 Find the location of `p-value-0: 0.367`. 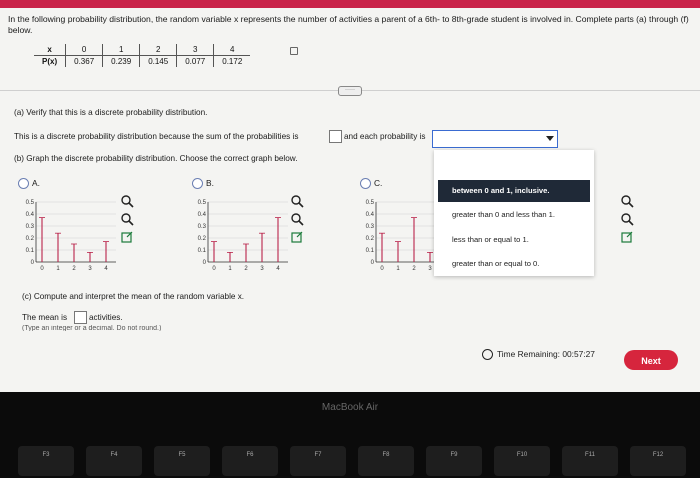

p-value-0: 0.367 is located at coordinates (84, 61).